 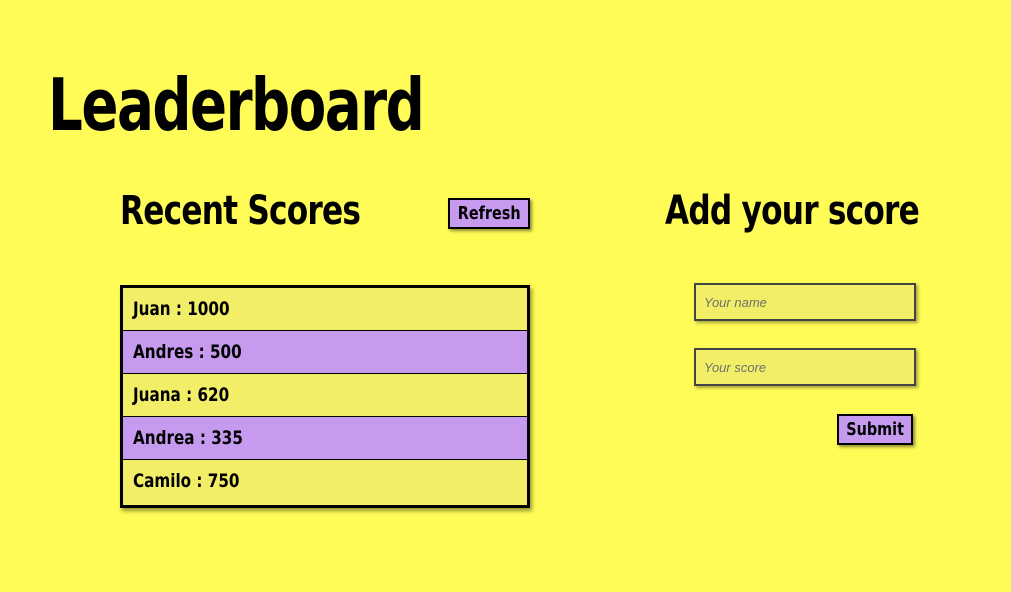 What do you see at coordinates (325, 481) in the screenshot?
I see `score-item: Camilo : 750` at bounding box center [325, 481].